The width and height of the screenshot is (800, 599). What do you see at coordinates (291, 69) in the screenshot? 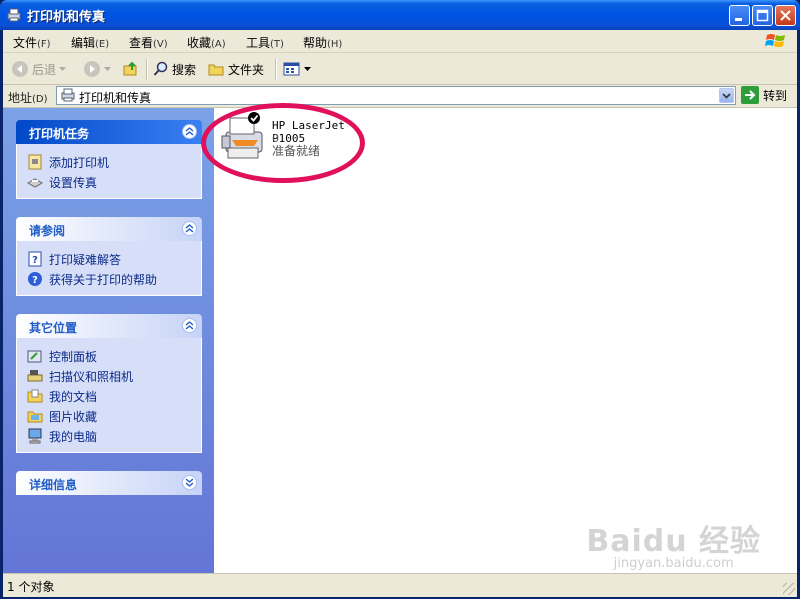
I see `views-grid-icon` at bounding box center [291, 69].